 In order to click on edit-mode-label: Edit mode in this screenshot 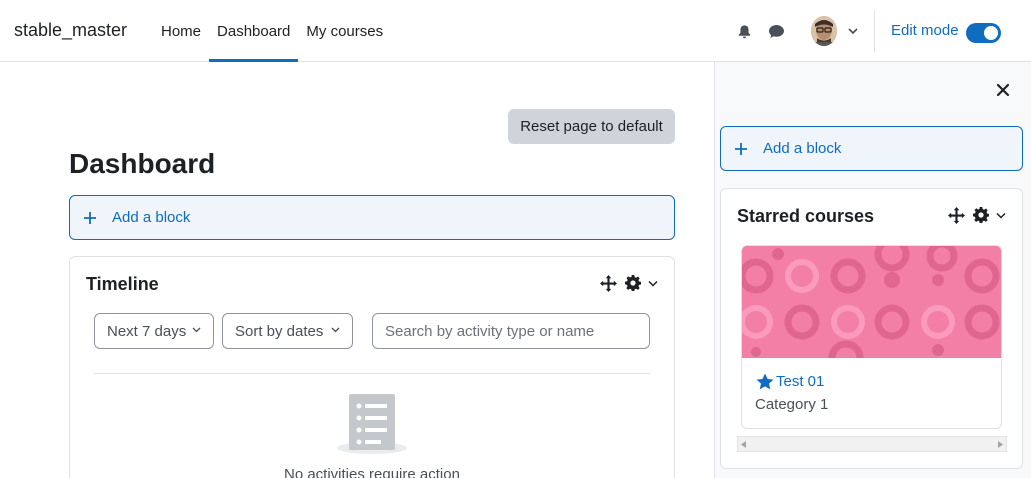, I will do `click(925, 30)`.